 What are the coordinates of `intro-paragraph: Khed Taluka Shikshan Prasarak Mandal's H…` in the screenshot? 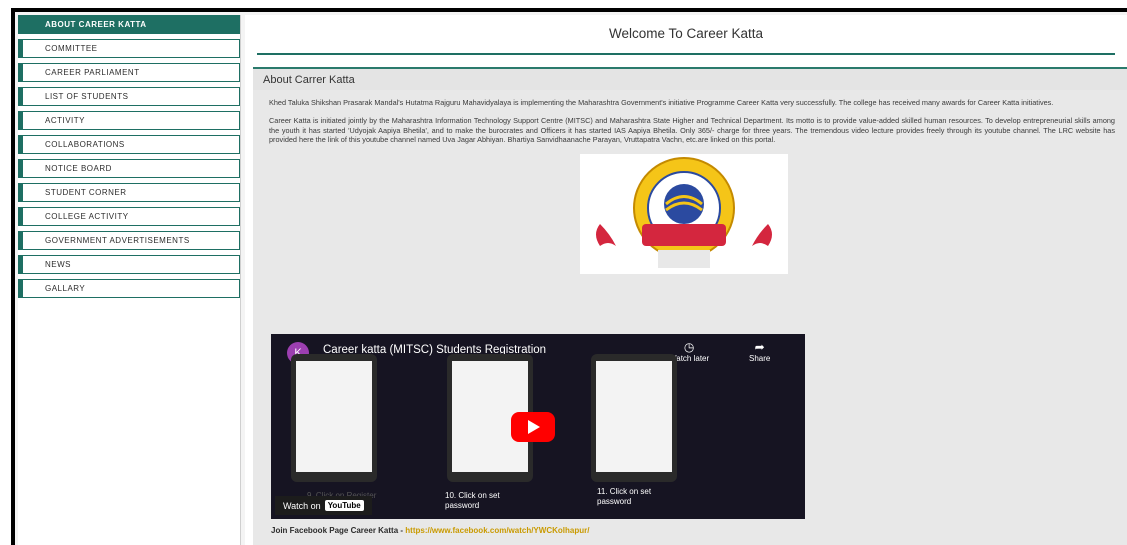 It's located at (661, 102).